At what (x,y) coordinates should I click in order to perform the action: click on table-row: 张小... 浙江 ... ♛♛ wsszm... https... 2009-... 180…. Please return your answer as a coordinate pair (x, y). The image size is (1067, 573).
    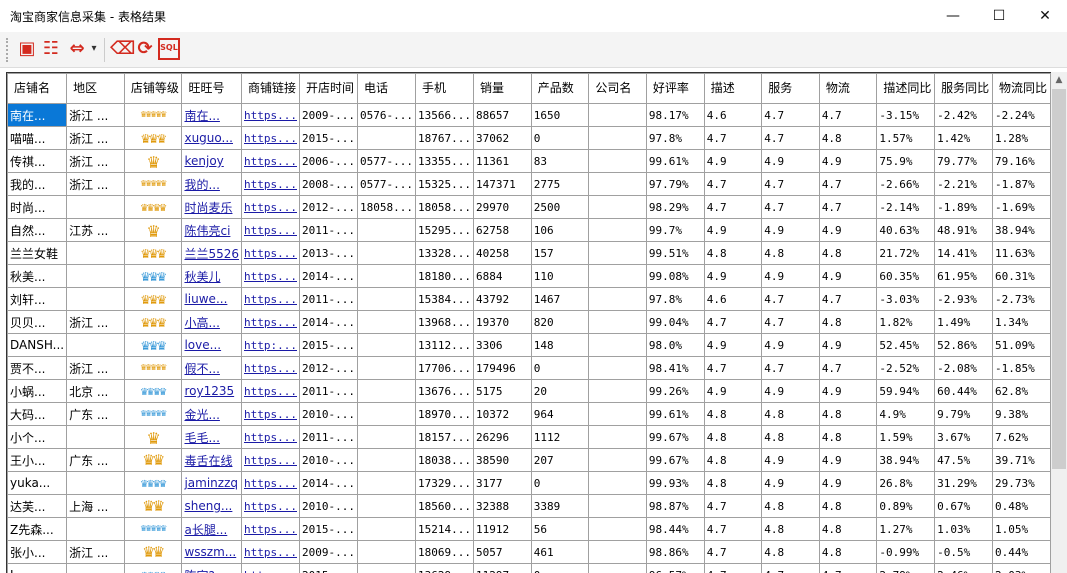
    Looking at the image, I should click on (529, 552).